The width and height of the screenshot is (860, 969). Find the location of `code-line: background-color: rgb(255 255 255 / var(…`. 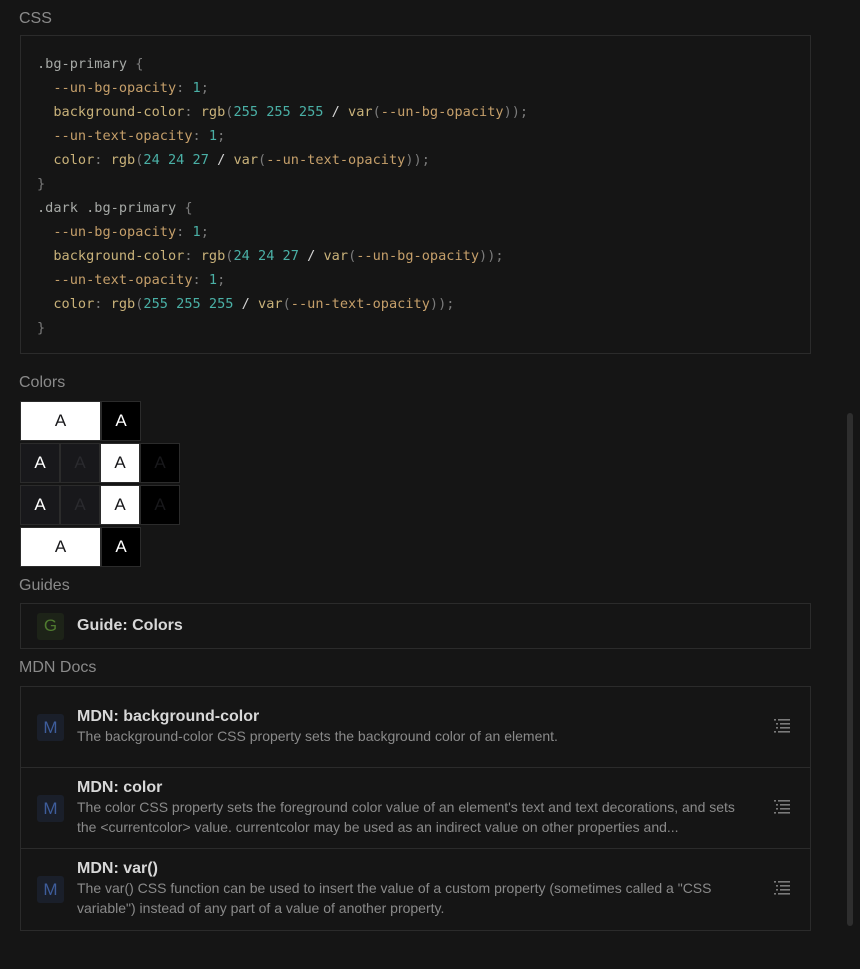

code-line: background-color: rgb(255 255 255 / var(… is located at coordinates (423, 112).